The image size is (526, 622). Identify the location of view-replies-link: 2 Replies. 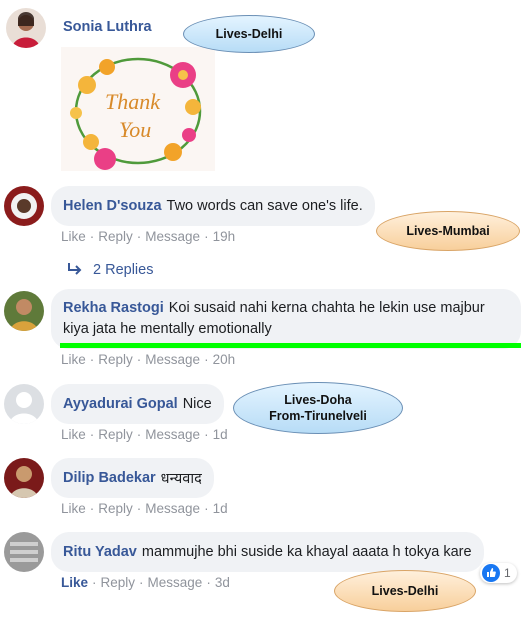
(110, 270).